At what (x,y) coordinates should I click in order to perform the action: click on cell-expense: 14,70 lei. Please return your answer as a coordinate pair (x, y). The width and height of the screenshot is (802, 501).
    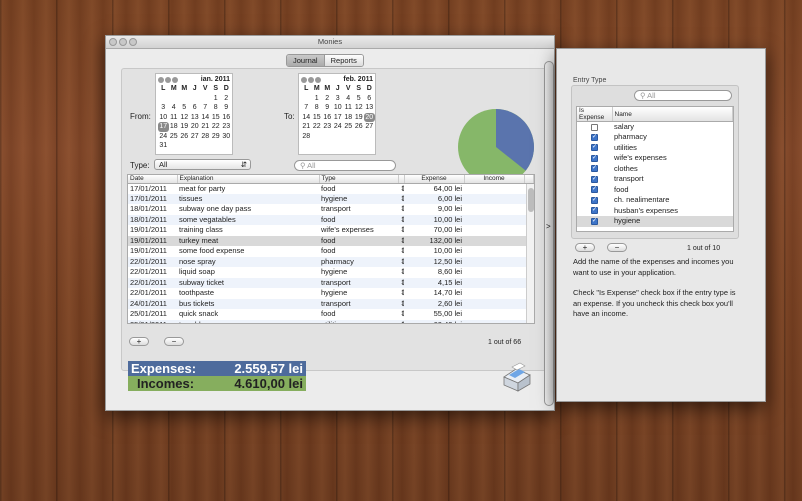
    Looking at the image, I should click on (434, 293).